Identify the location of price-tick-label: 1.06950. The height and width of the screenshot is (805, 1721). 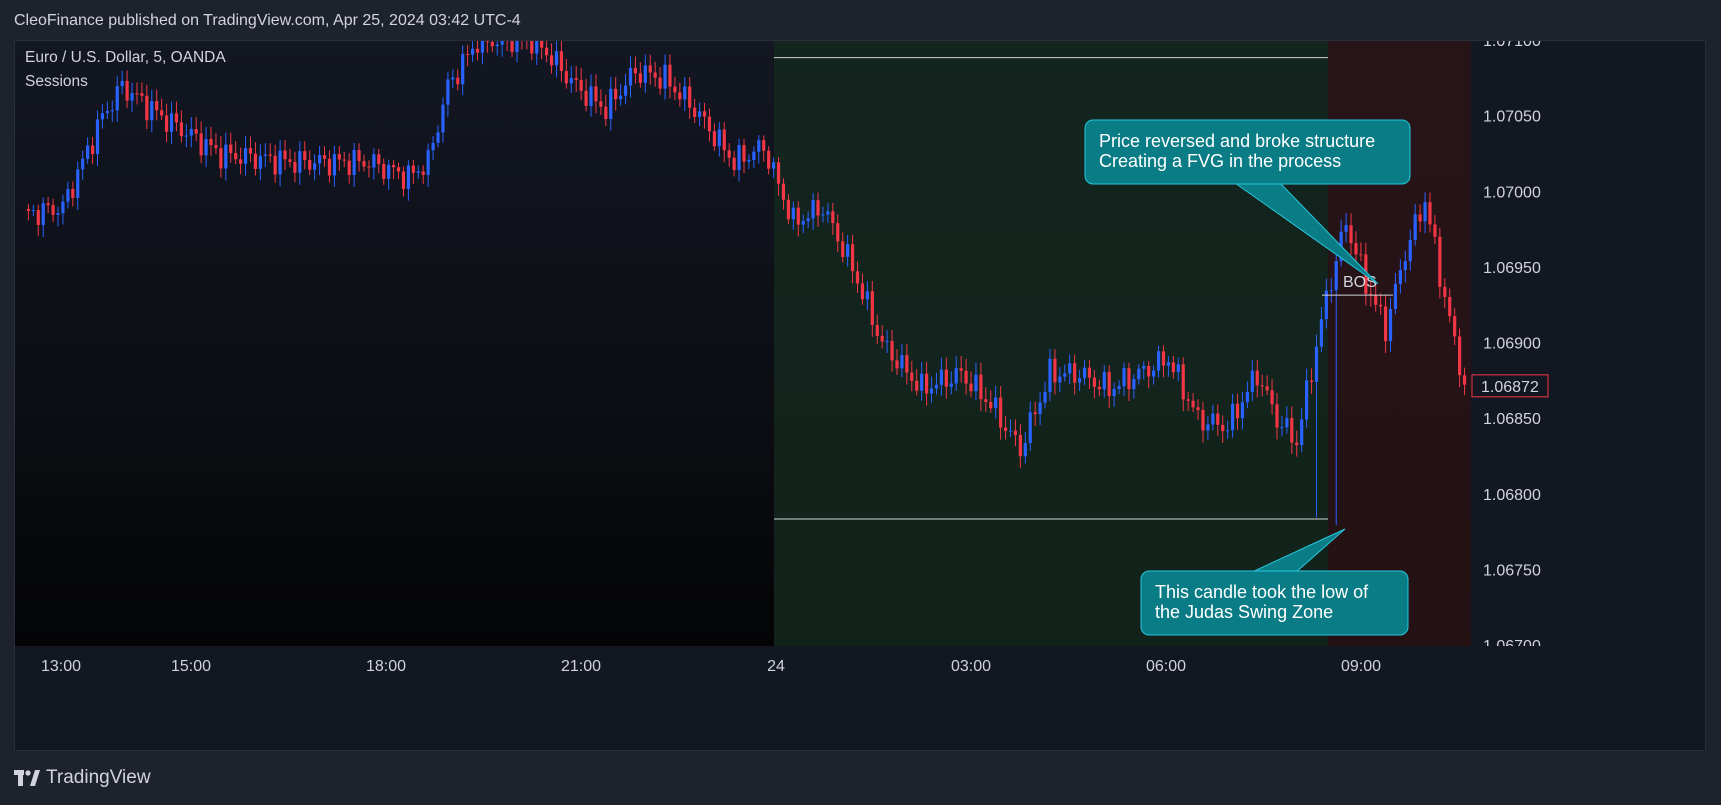
(1512, 268).